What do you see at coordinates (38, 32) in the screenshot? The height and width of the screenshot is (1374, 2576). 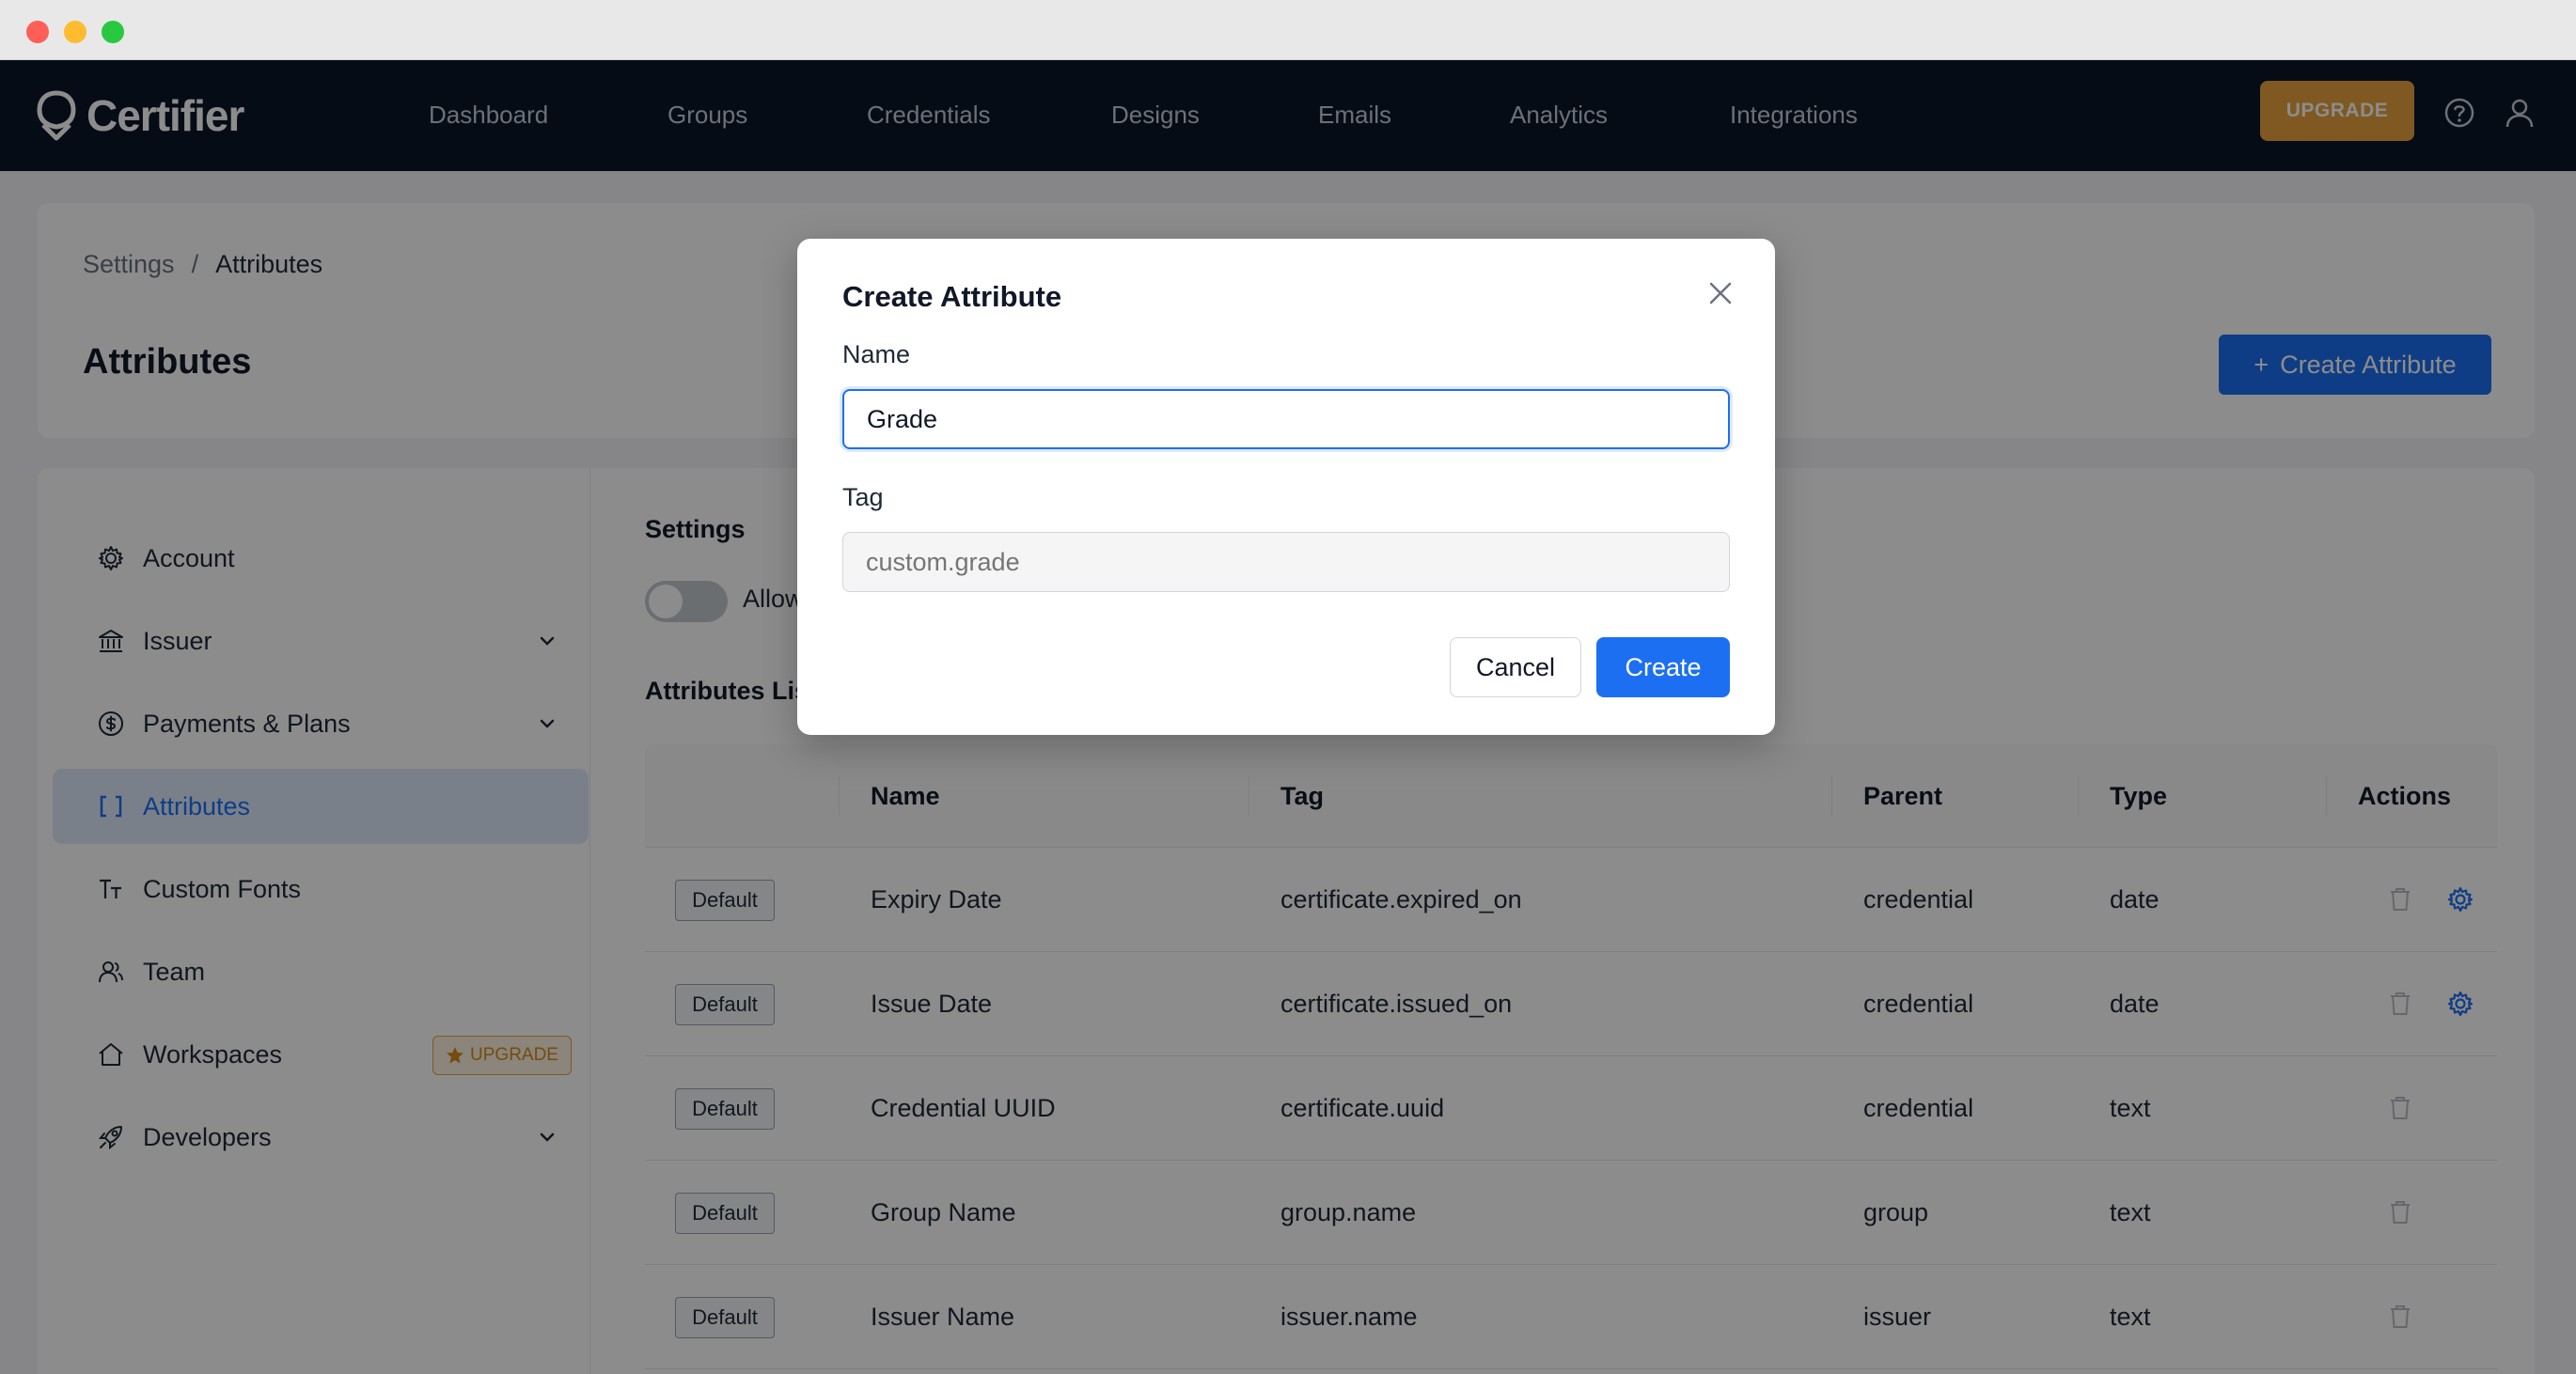 I see `close-window-button` at bounding box center [38, 32].